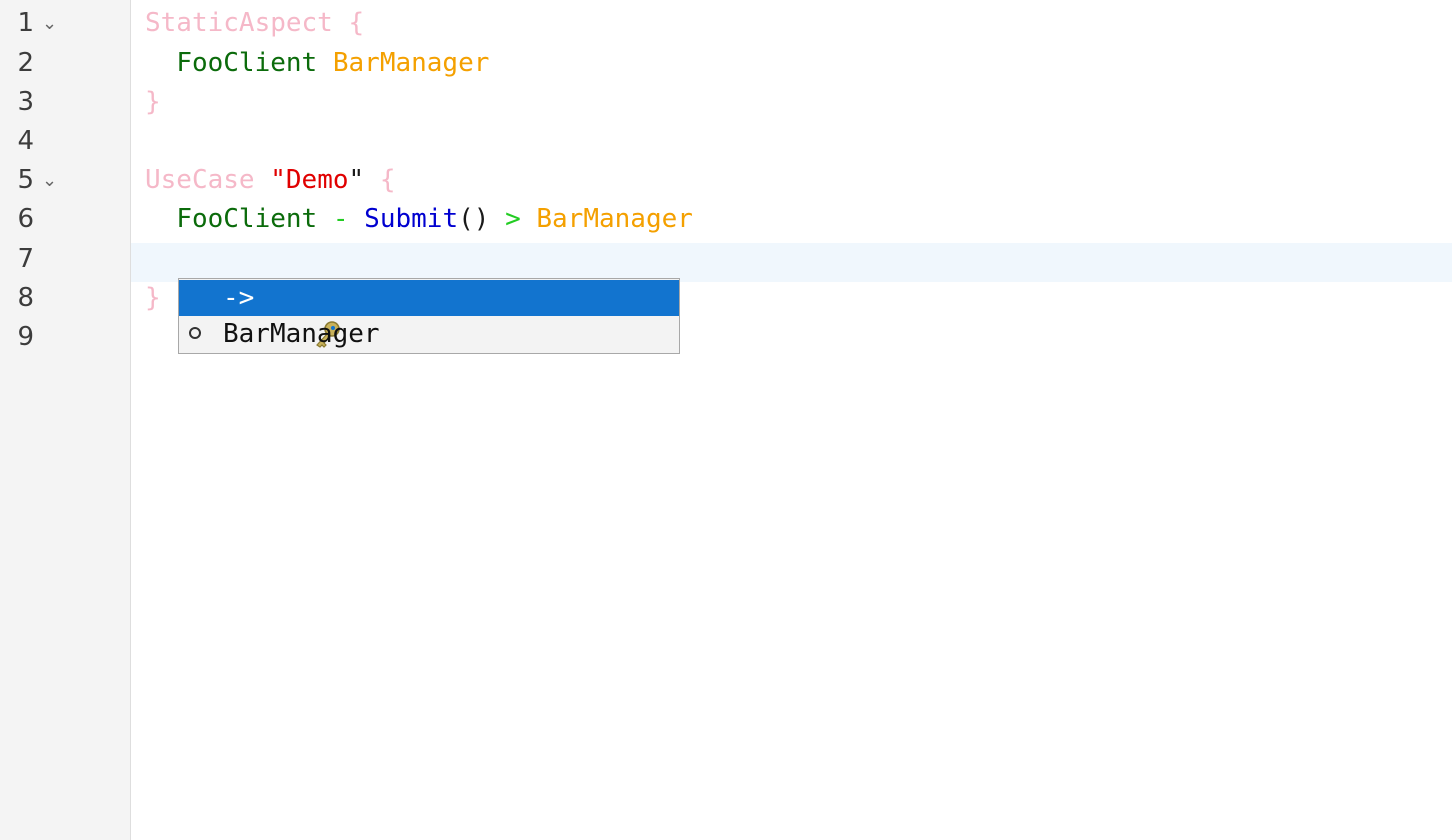 The image size is (1452, 840). Describe the element at coordinates (200, 180) in the screenshot. I see `keyword-token: UseCase` at that location.